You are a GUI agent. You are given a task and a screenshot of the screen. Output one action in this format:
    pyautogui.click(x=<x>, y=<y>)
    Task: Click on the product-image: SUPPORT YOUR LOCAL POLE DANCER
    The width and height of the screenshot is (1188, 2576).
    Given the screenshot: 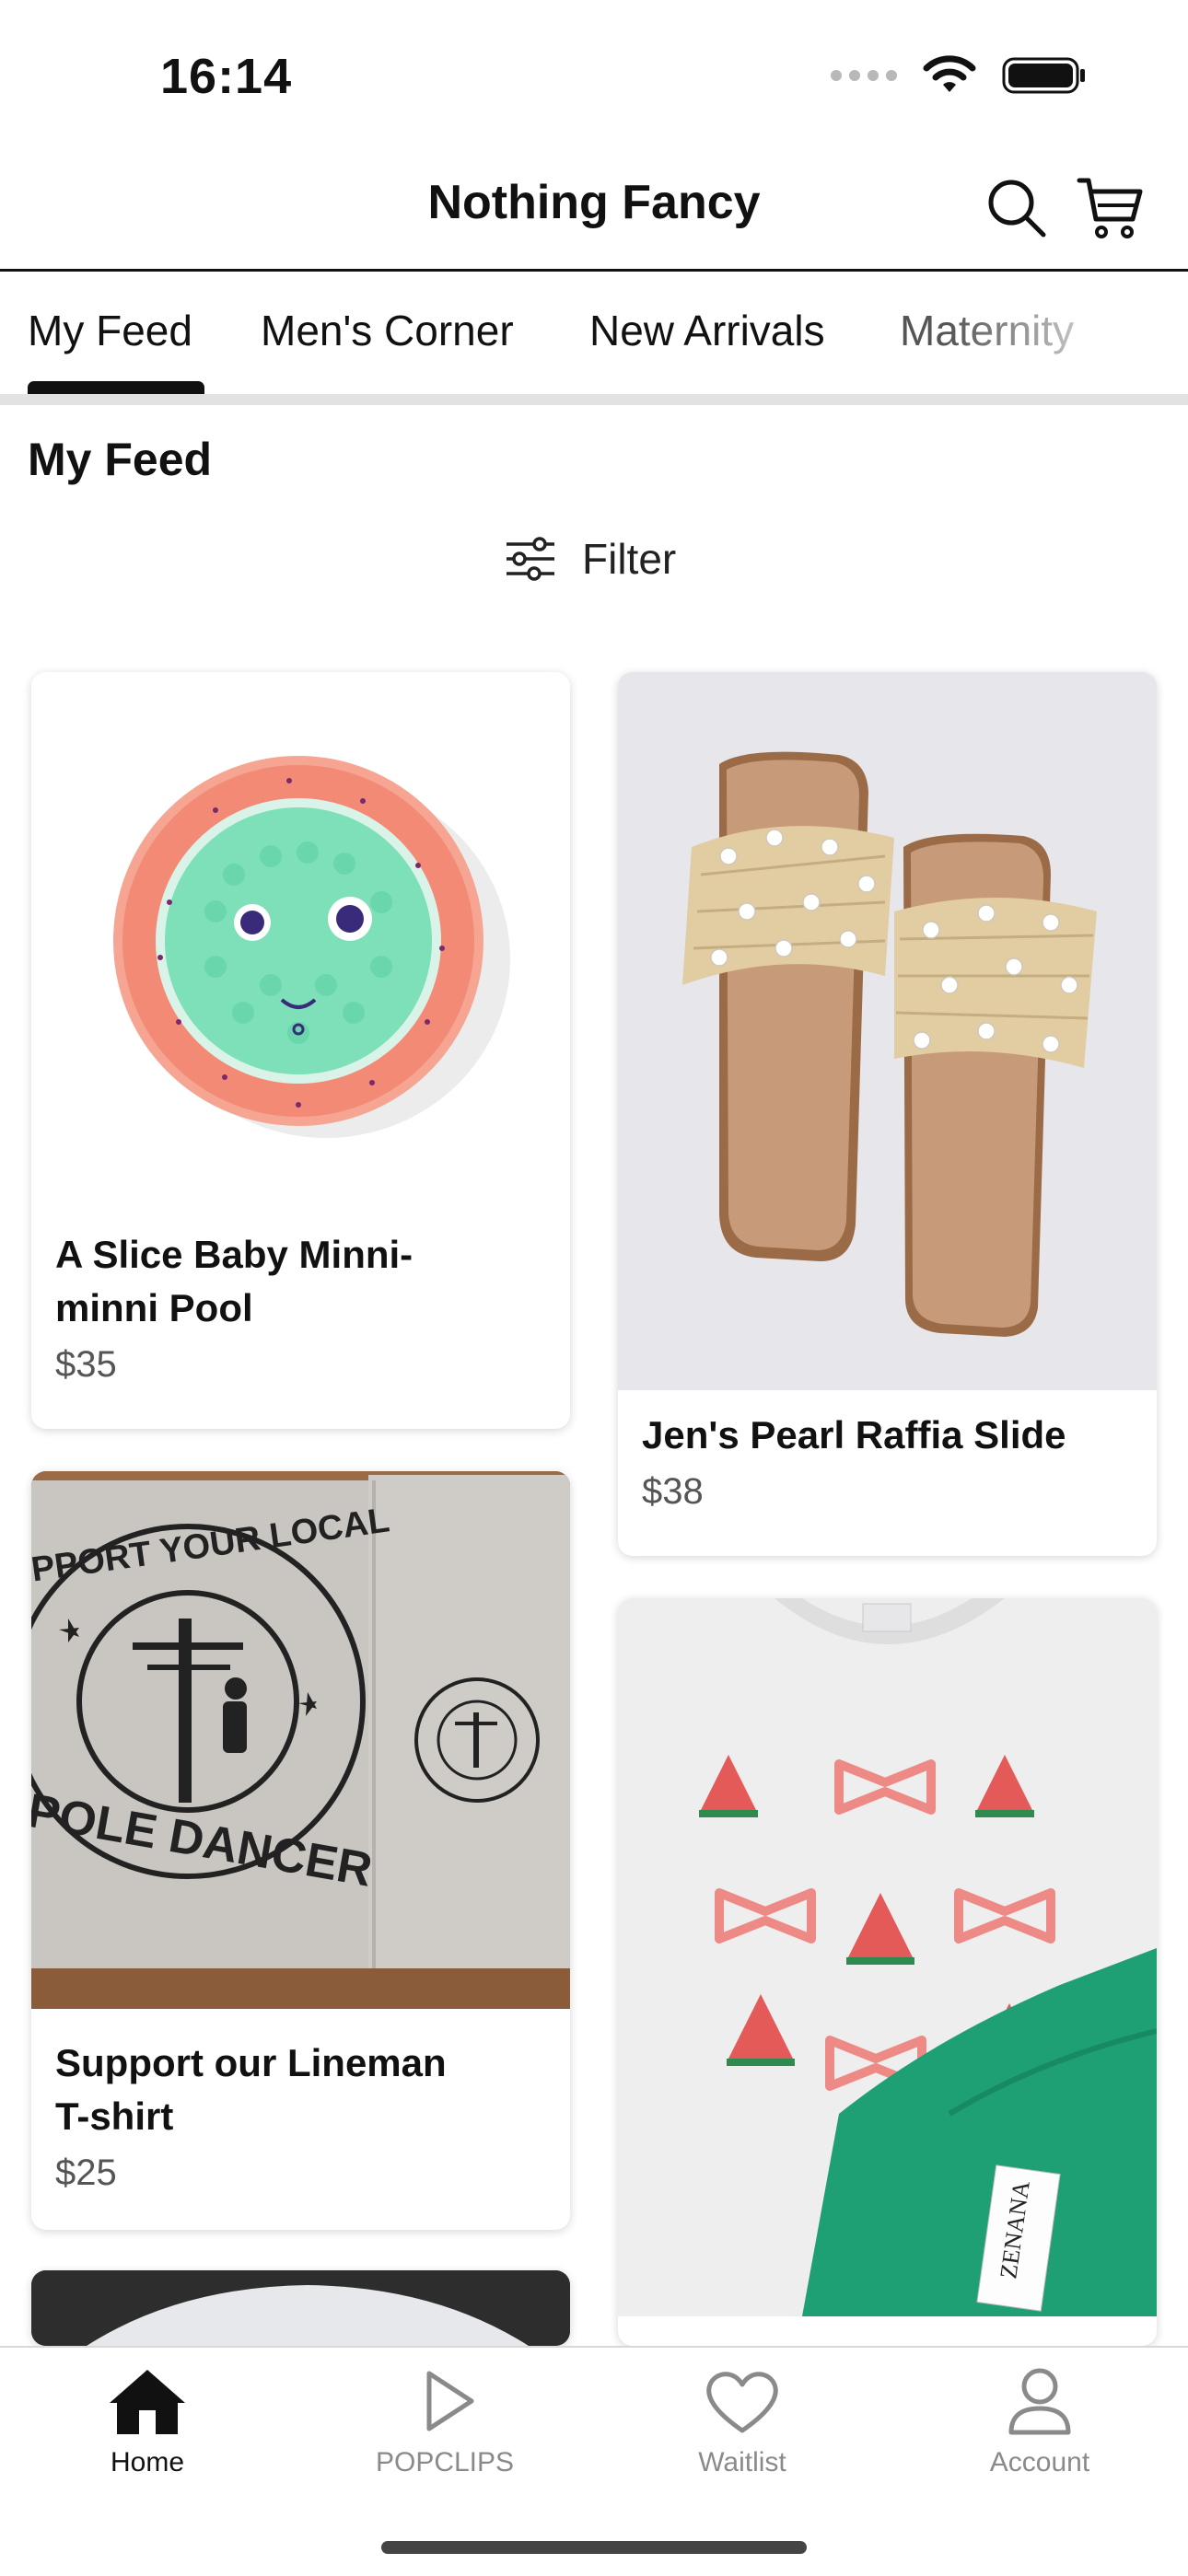 What is the action you would take?
    pyautogui.click(x=300, y=1740)
    